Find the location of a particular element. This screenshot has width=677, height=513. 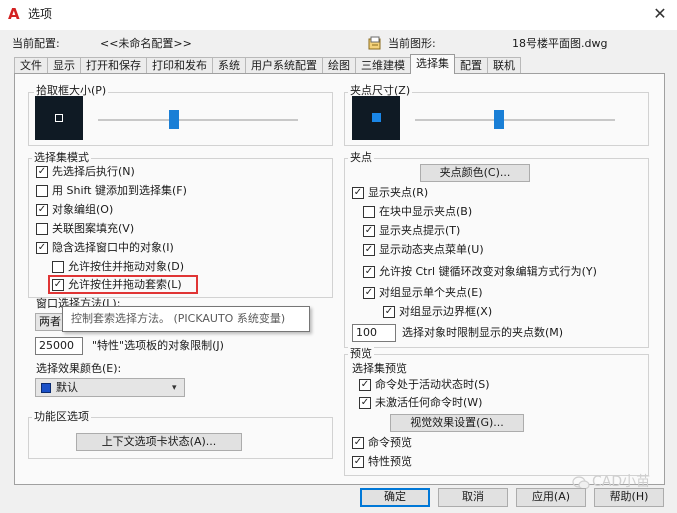

selection-preview-subtitle: 选择集预览 is located at coordinates (379, 368).